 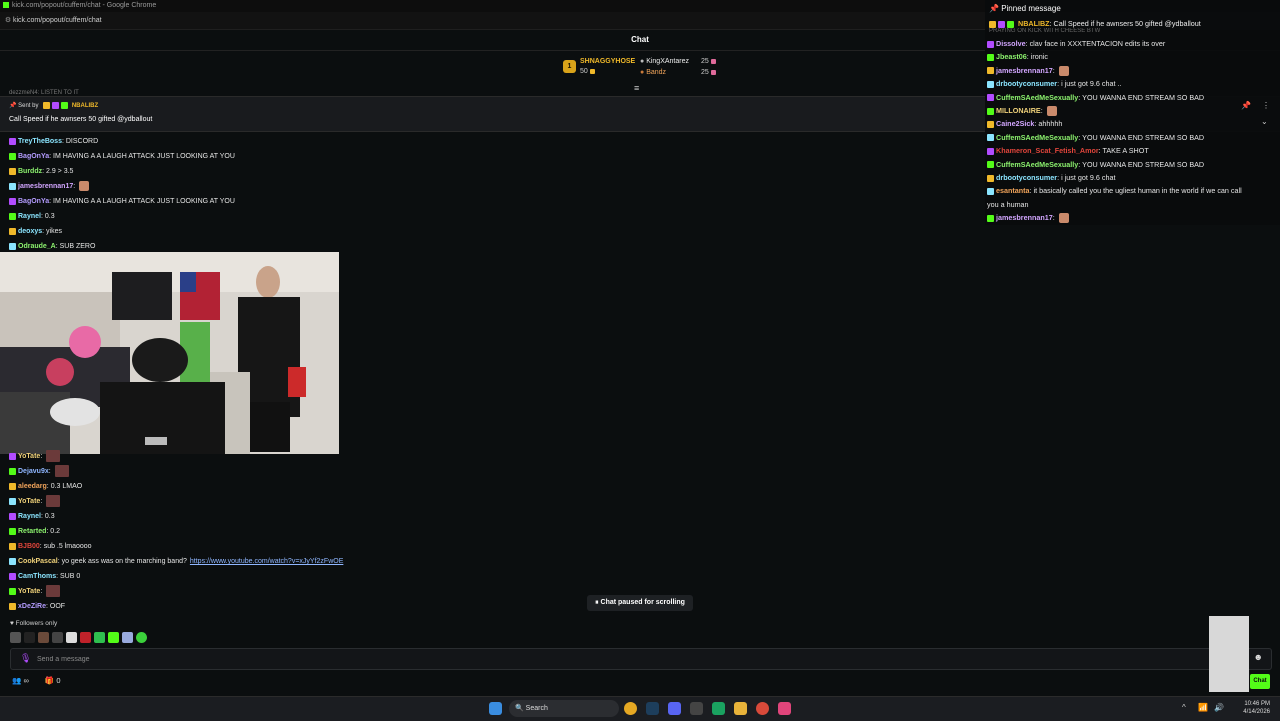 What do you see at coordinates (30, 231) in the screenshot?
I see `chat-username: deoxys` at bounding box center [30, 231].